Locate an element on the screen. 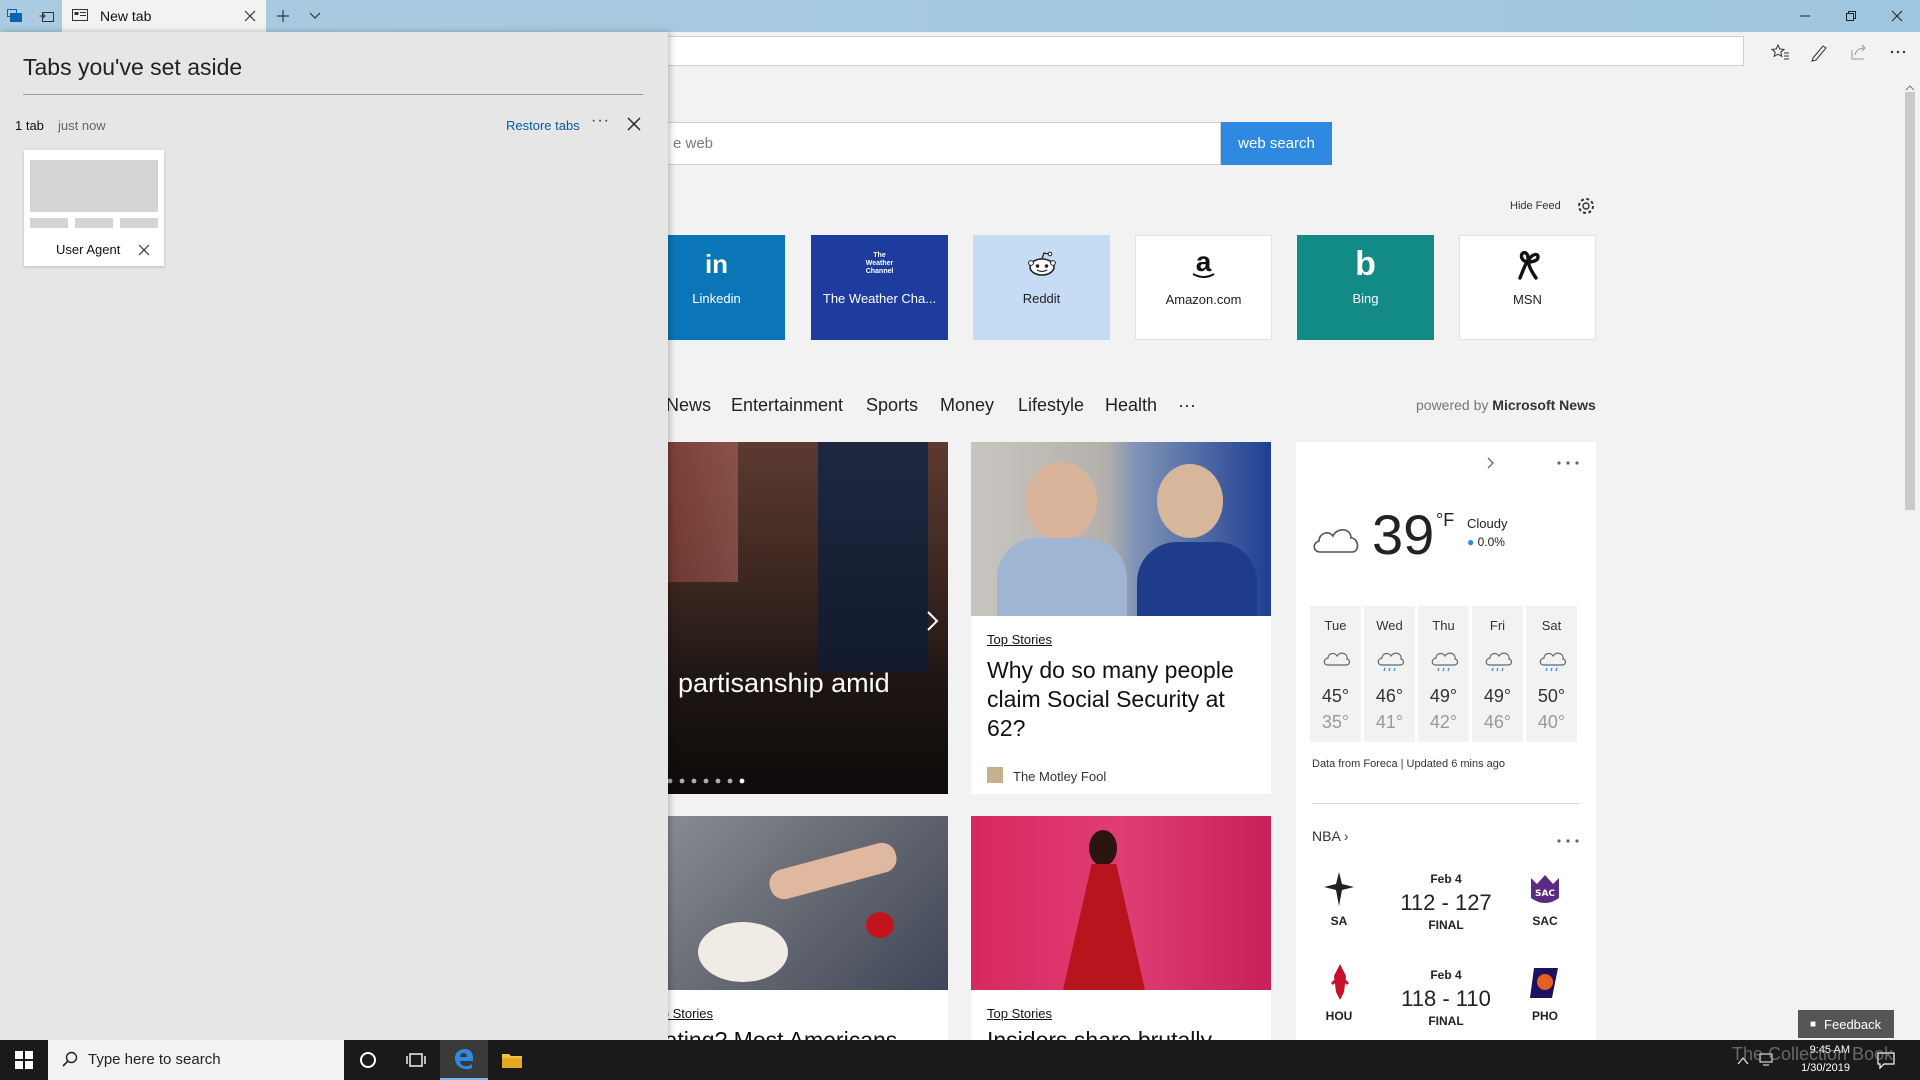 This screenshot has width=1920, height=1080. tab-new-tab: New tab is located at coordinates (164, 16).